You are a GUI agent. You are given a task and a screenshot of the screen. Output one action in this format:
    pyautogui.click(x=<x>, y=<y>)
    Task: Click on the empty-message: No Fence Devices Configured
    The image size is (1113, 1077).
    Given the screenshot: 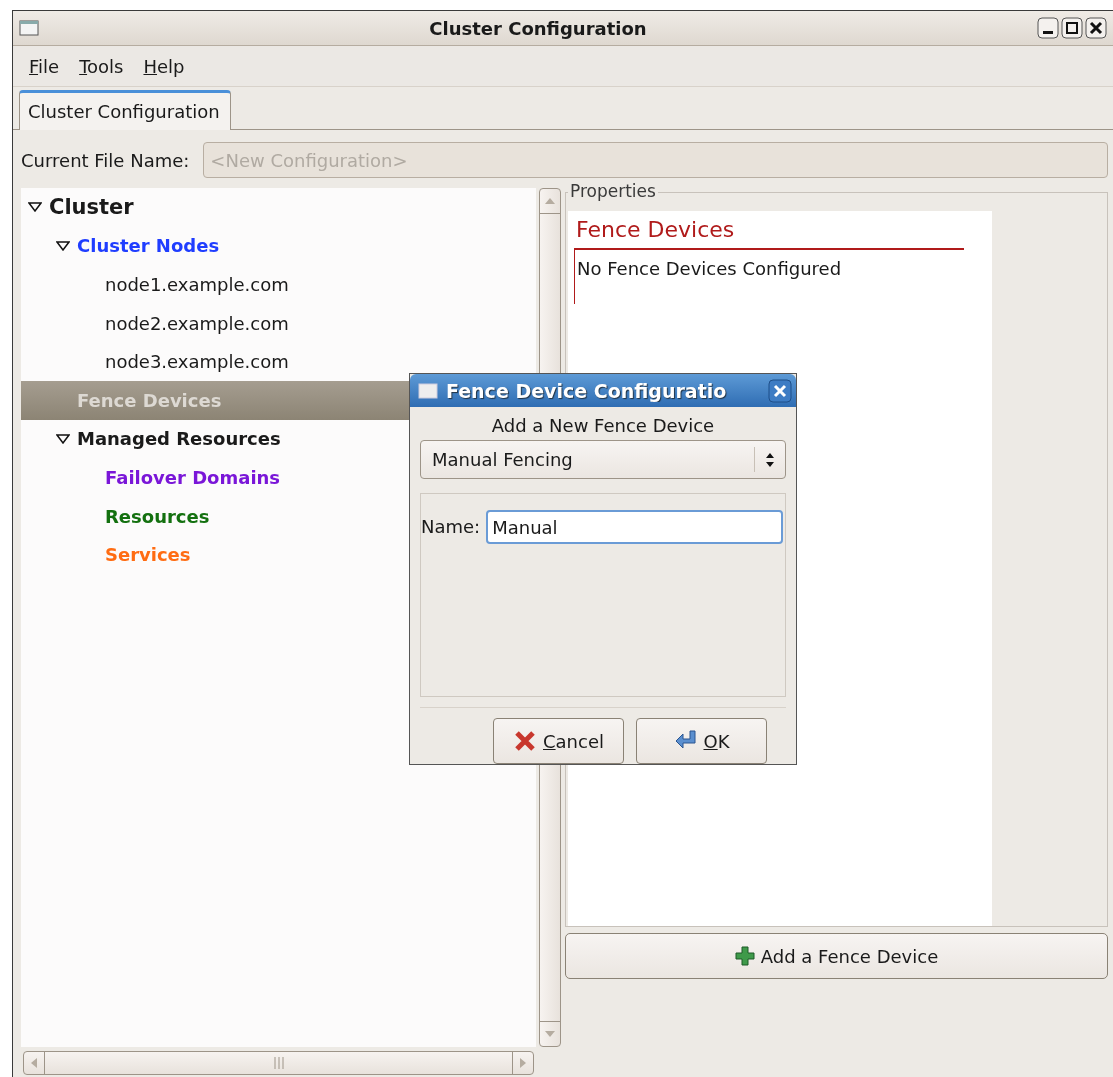 What is the action you would take?
    pyautogui.click(x=709, y=268)
    